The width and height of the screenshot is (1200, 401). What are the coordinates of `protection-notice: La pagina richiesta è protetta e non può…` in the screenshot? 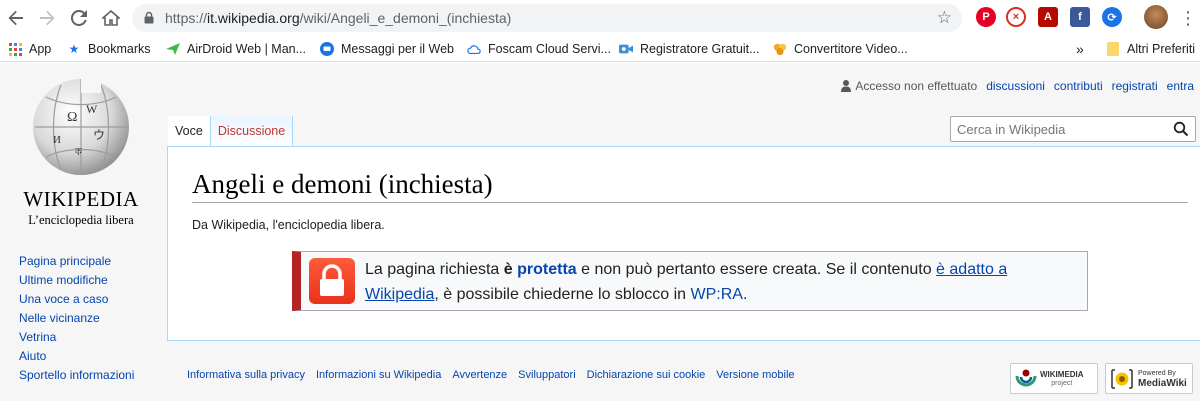 It's located at (690, 281).